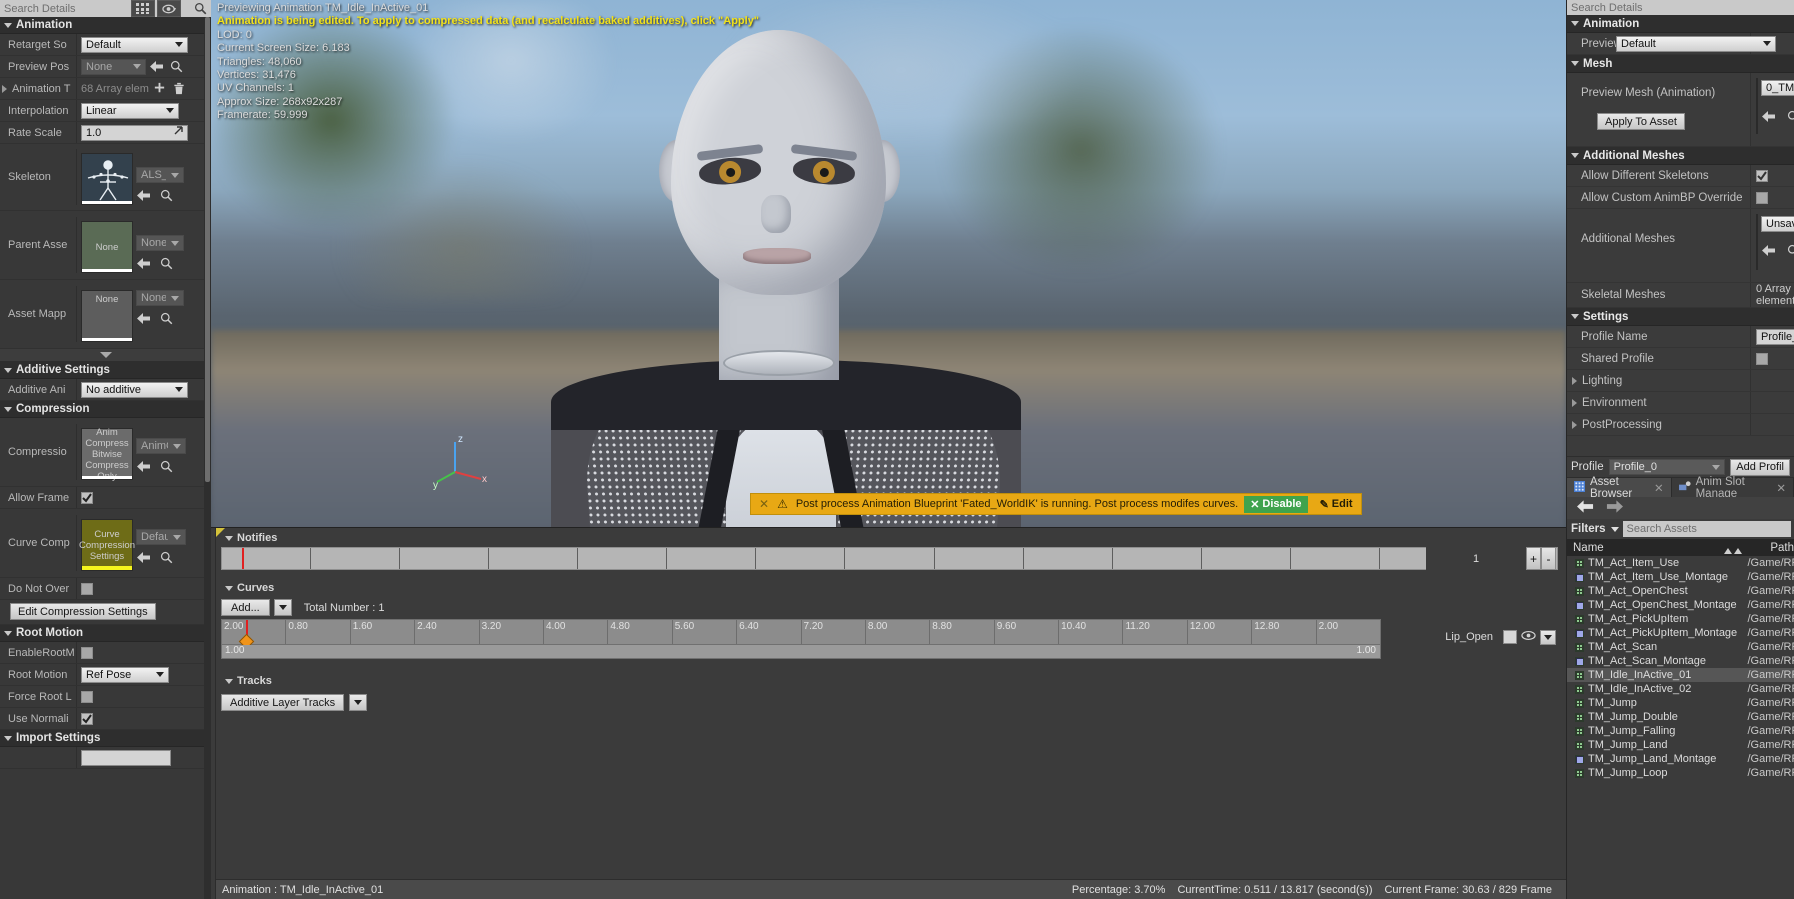  Describe the element at coordinates (107, 545) in the screenshot. I see `curve-compression-thumbnail: Curve Compression Settings` at that location.